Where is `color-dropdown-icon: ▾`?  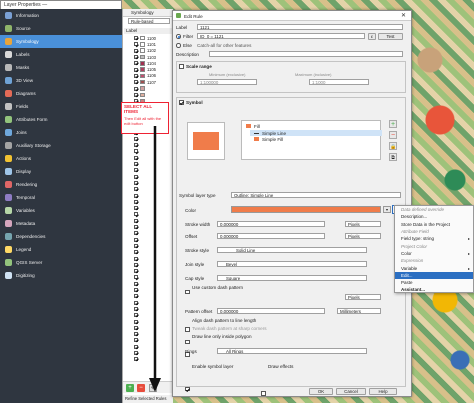
color-dropdown-icon: ▾ is located at coordinates (387, 209).